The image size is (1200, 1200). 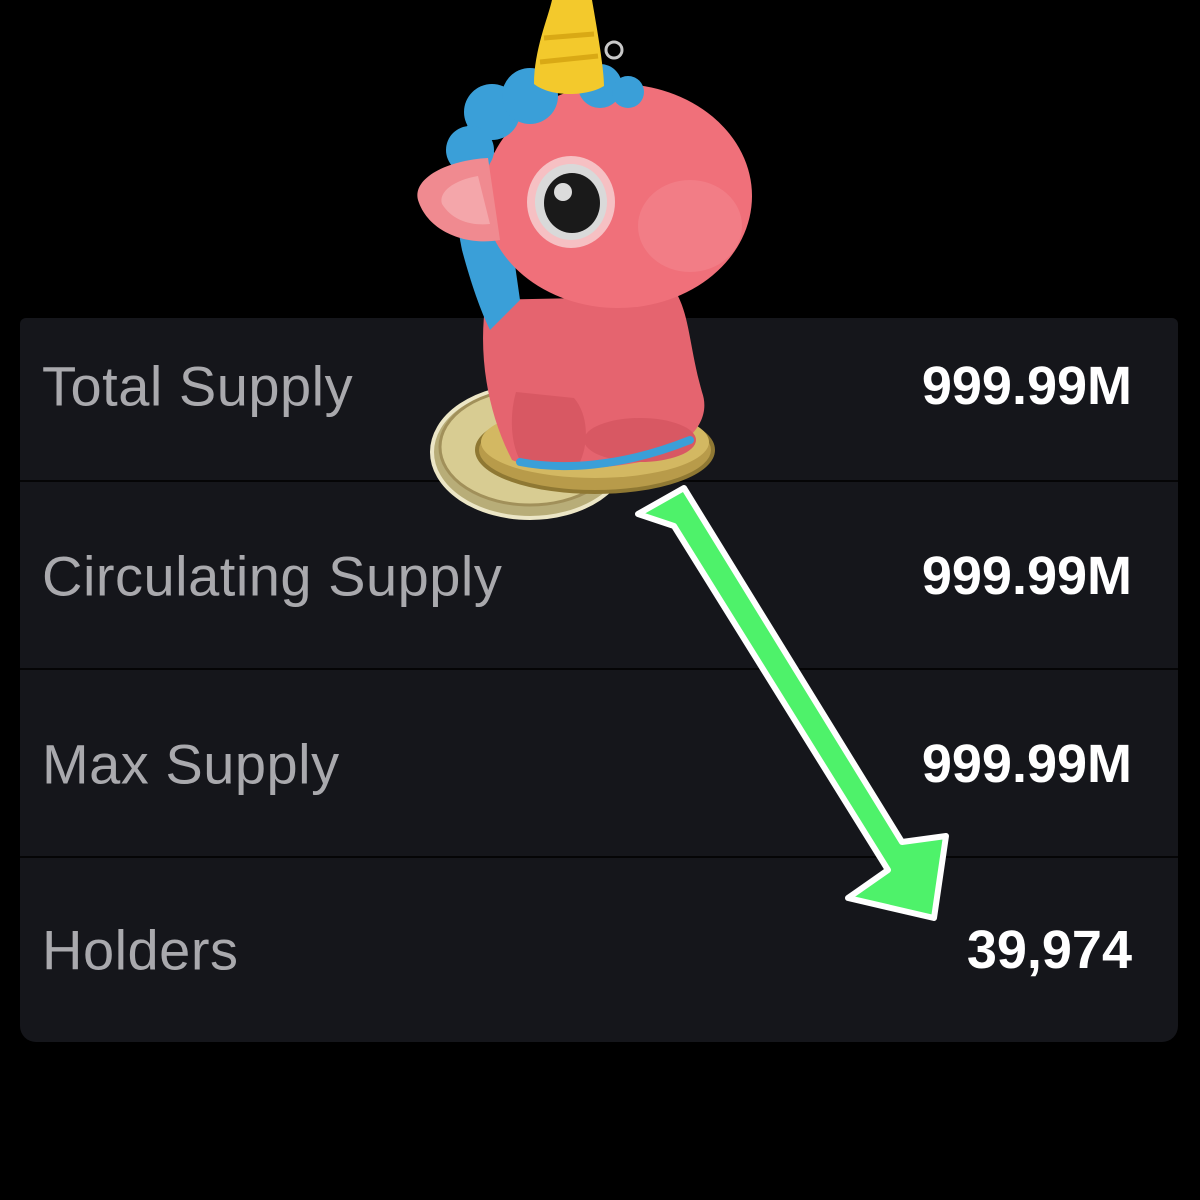 What do you see at coordinates (272, 576) in the screenshot?
I see `circulating-supply-label: Circulating Supply` at bounding box center [272, 576].